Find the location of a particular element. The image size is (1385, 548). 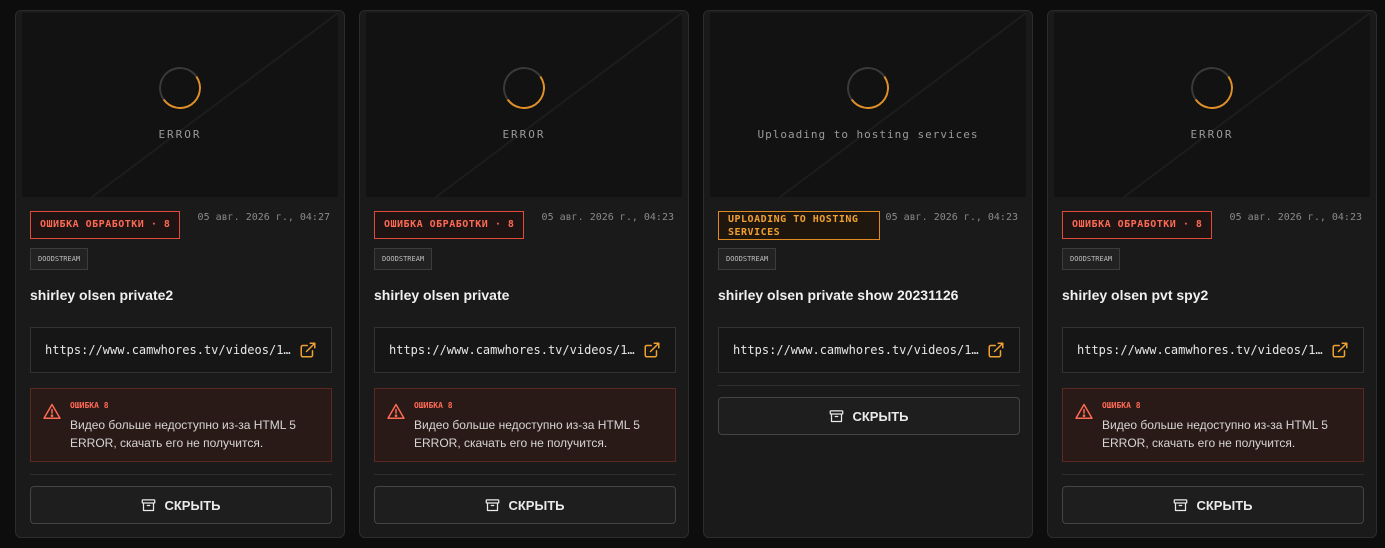

status-badge-line: SERVICES is located at coordinates (754, 232).